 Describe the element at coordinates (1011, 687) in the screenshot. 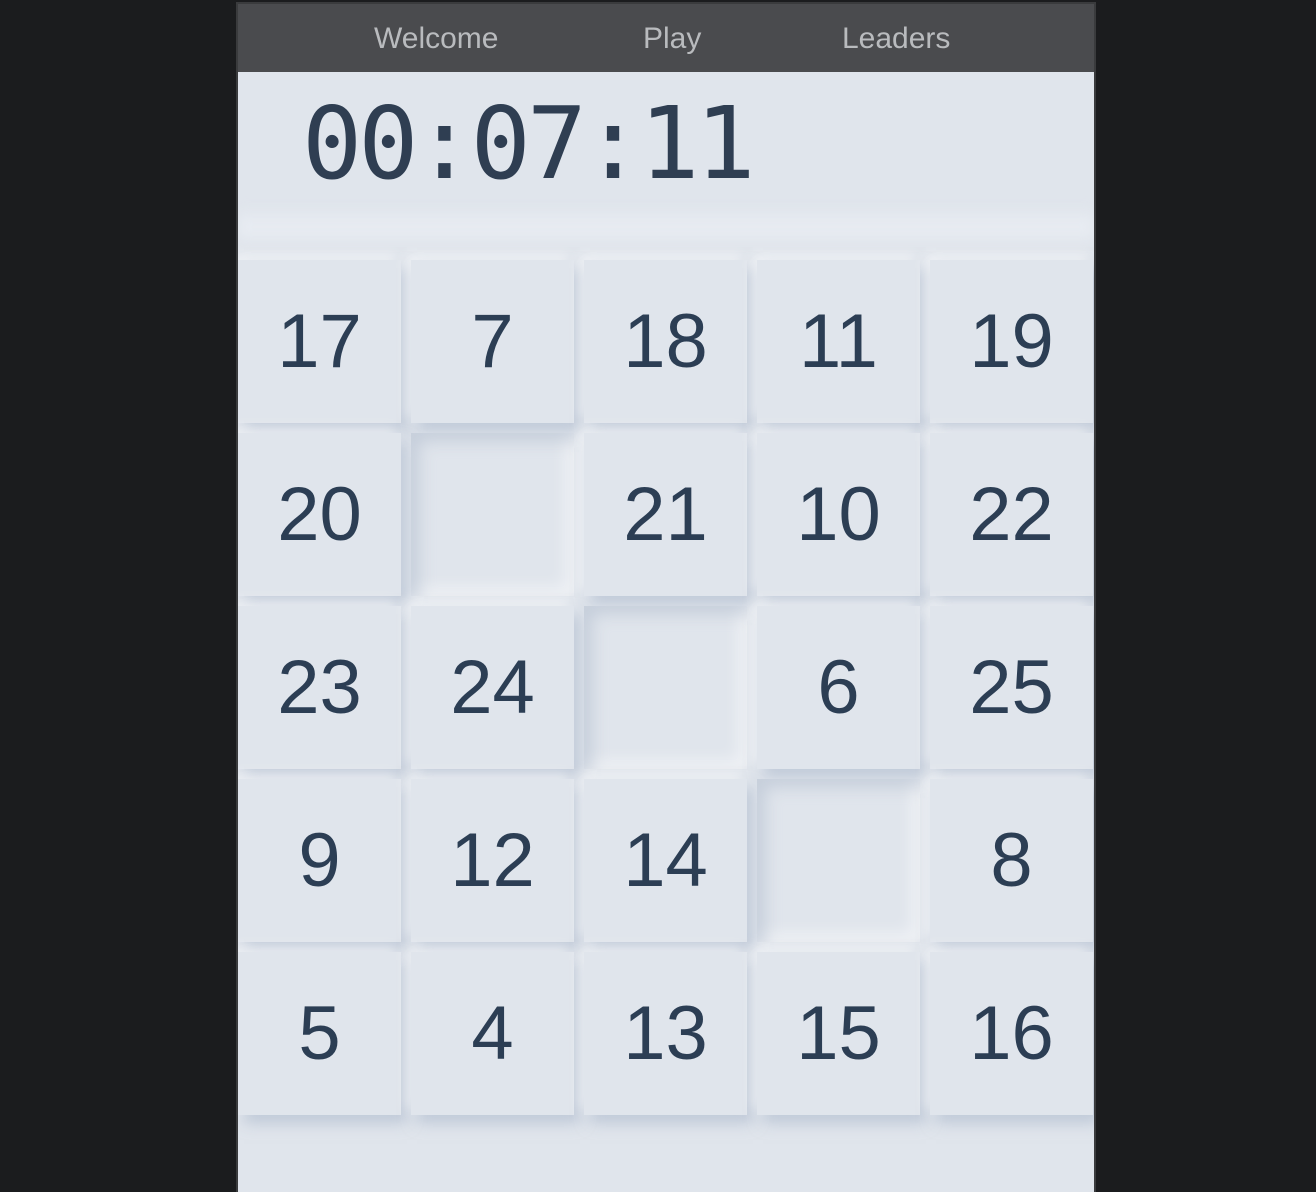

I see `tile-25: 25` at that location.